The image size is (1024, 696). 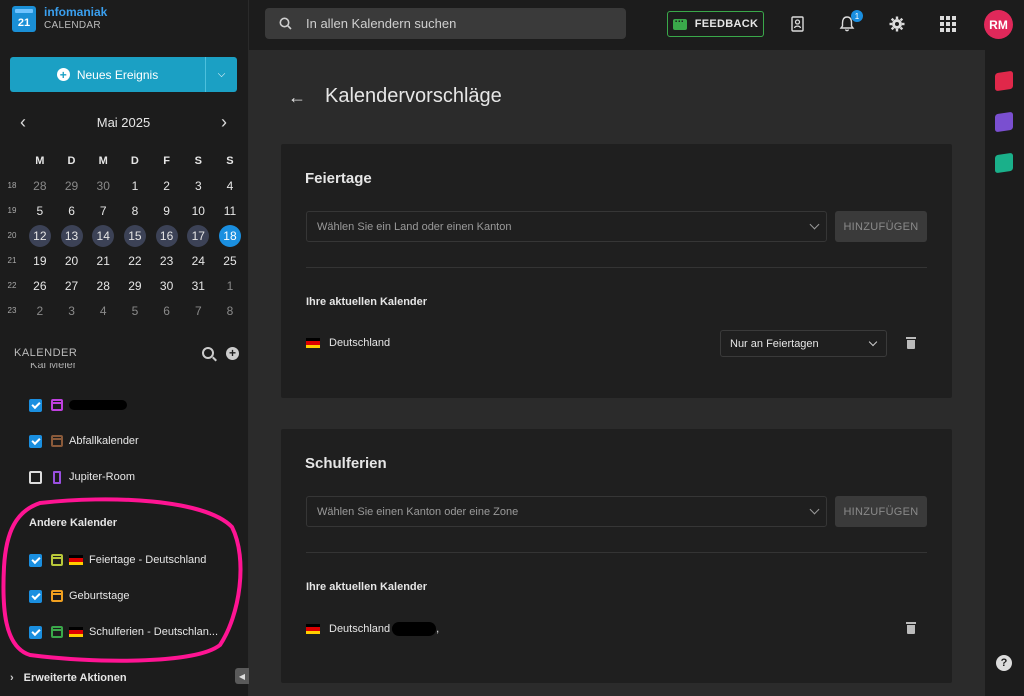 What do you see at coordinates (1004, 663) in the screenshot?
I see `help-icon: ?` at bounding box center [1004, 663].